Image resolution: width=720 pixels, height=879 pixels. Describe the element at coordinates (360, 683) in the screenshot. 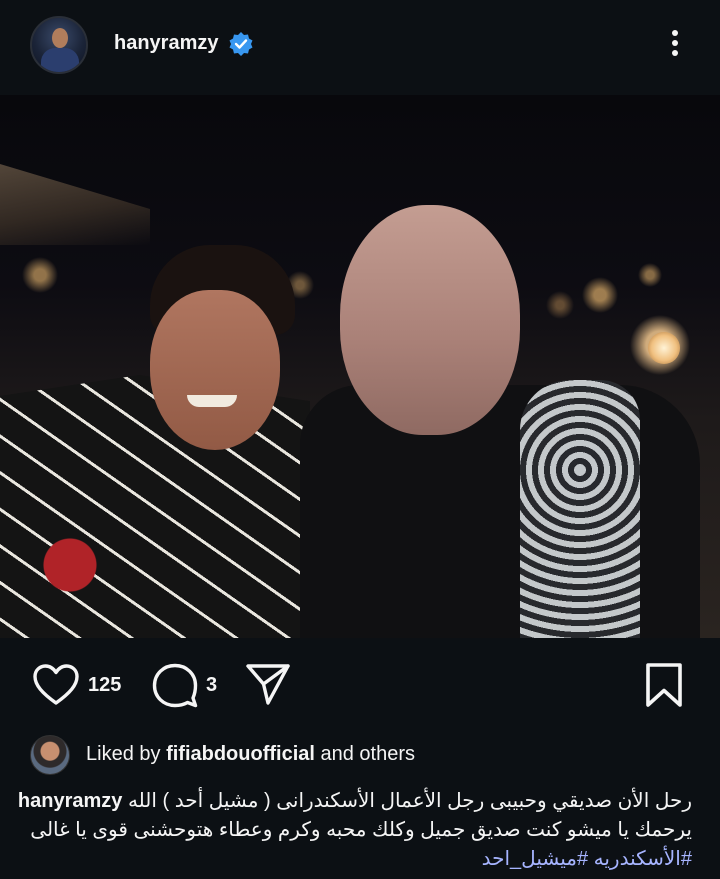

I see `post-actions-bar: 125 3` at that location.